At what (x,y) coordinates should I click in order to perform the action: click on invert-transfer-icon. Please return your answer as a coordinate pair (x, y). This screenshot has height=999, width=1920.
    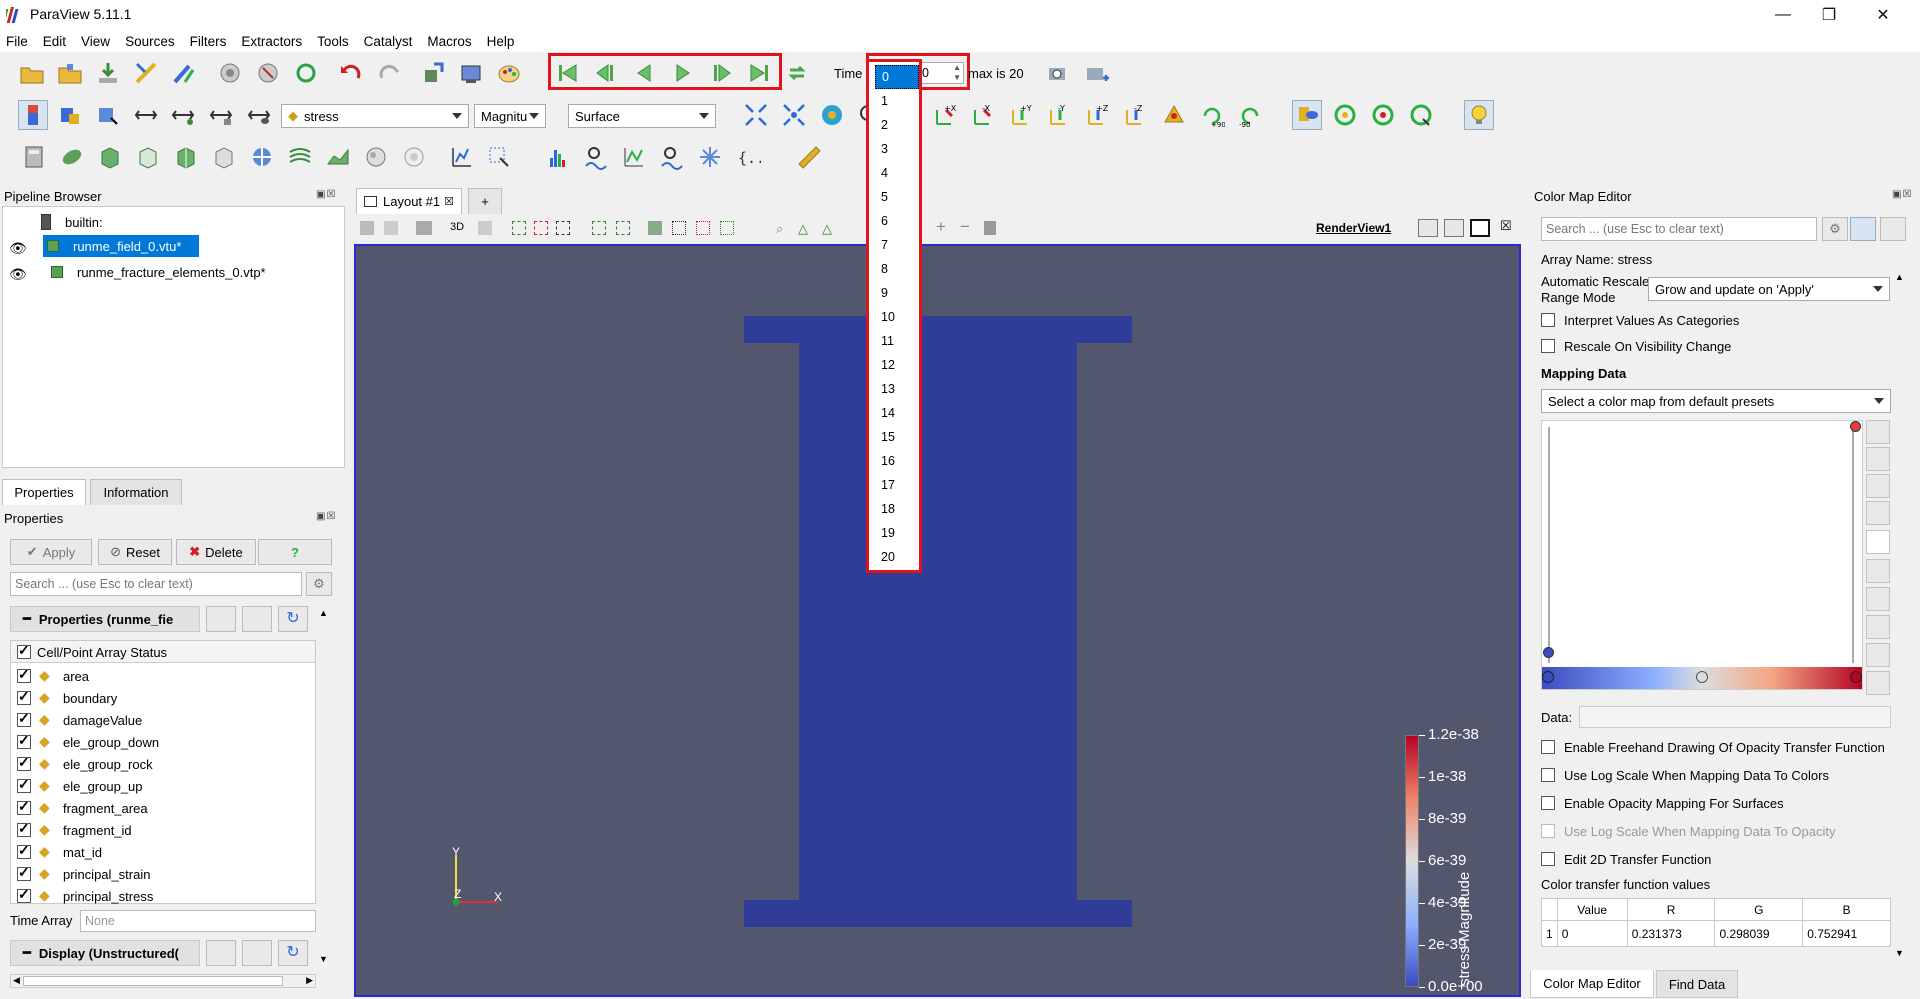
    Looking at the image, I should click on (1878, 542).